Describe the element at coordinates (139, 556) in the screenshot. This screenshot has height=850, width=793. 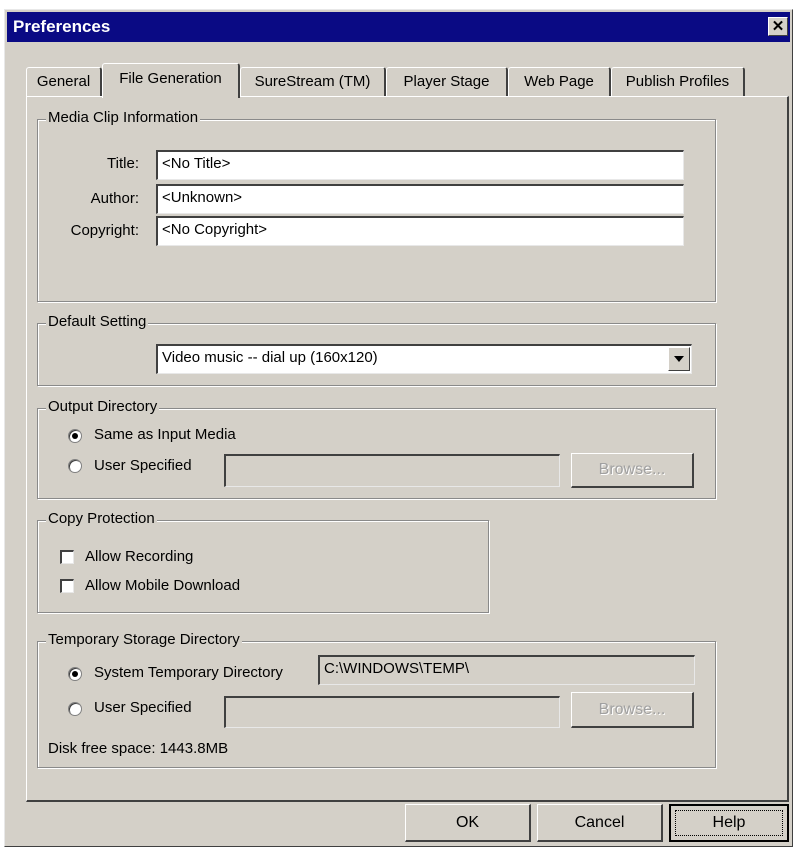
I see `allow-recording-label: Allow Recording` at that location.